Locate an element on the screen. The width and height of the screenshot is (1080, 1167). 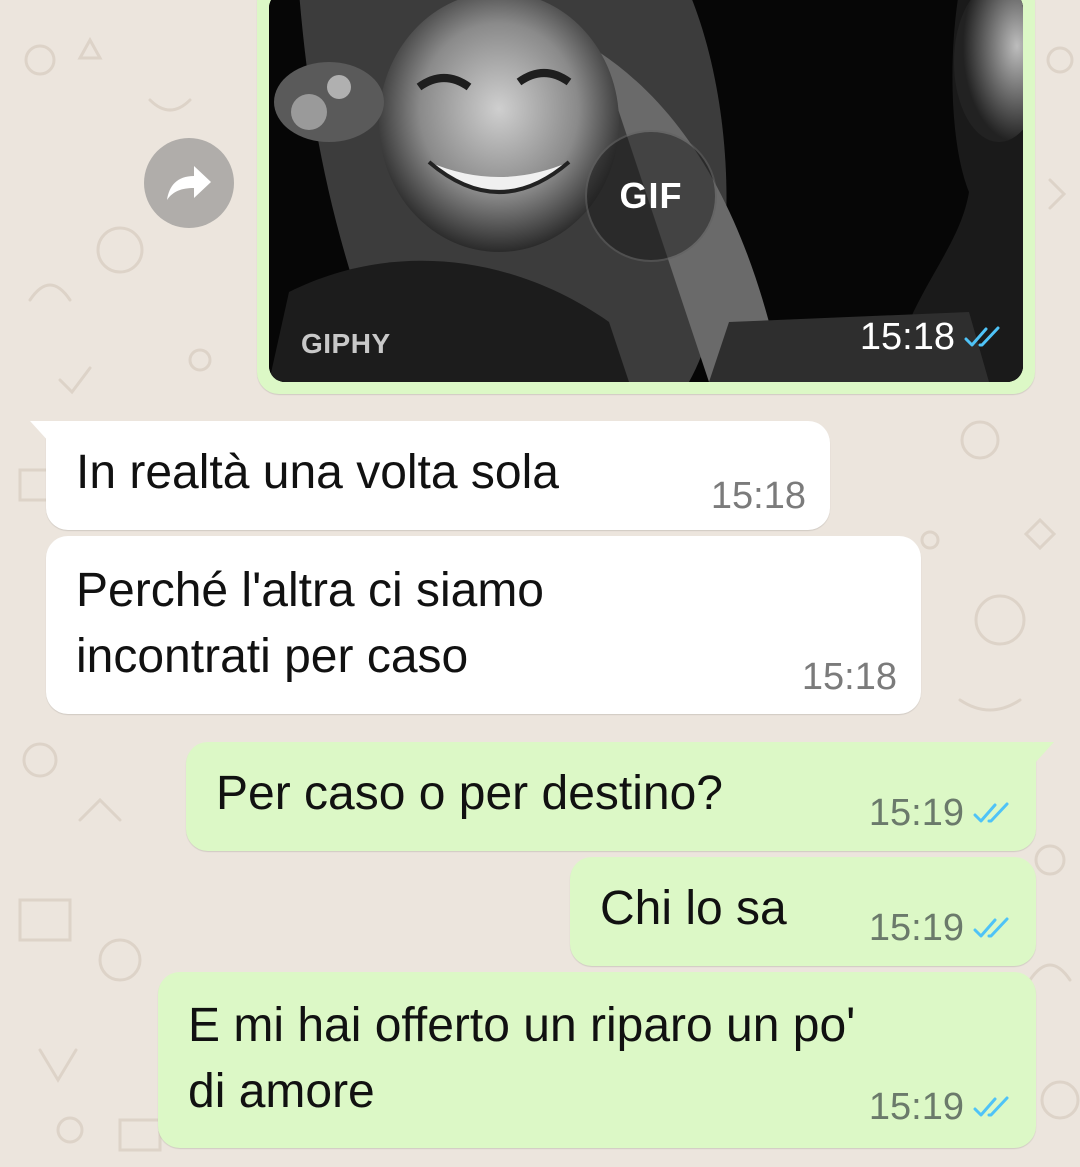
outgoing-message-bubble: Chi lo sa 15:19 is located at coordinates (803, 911).